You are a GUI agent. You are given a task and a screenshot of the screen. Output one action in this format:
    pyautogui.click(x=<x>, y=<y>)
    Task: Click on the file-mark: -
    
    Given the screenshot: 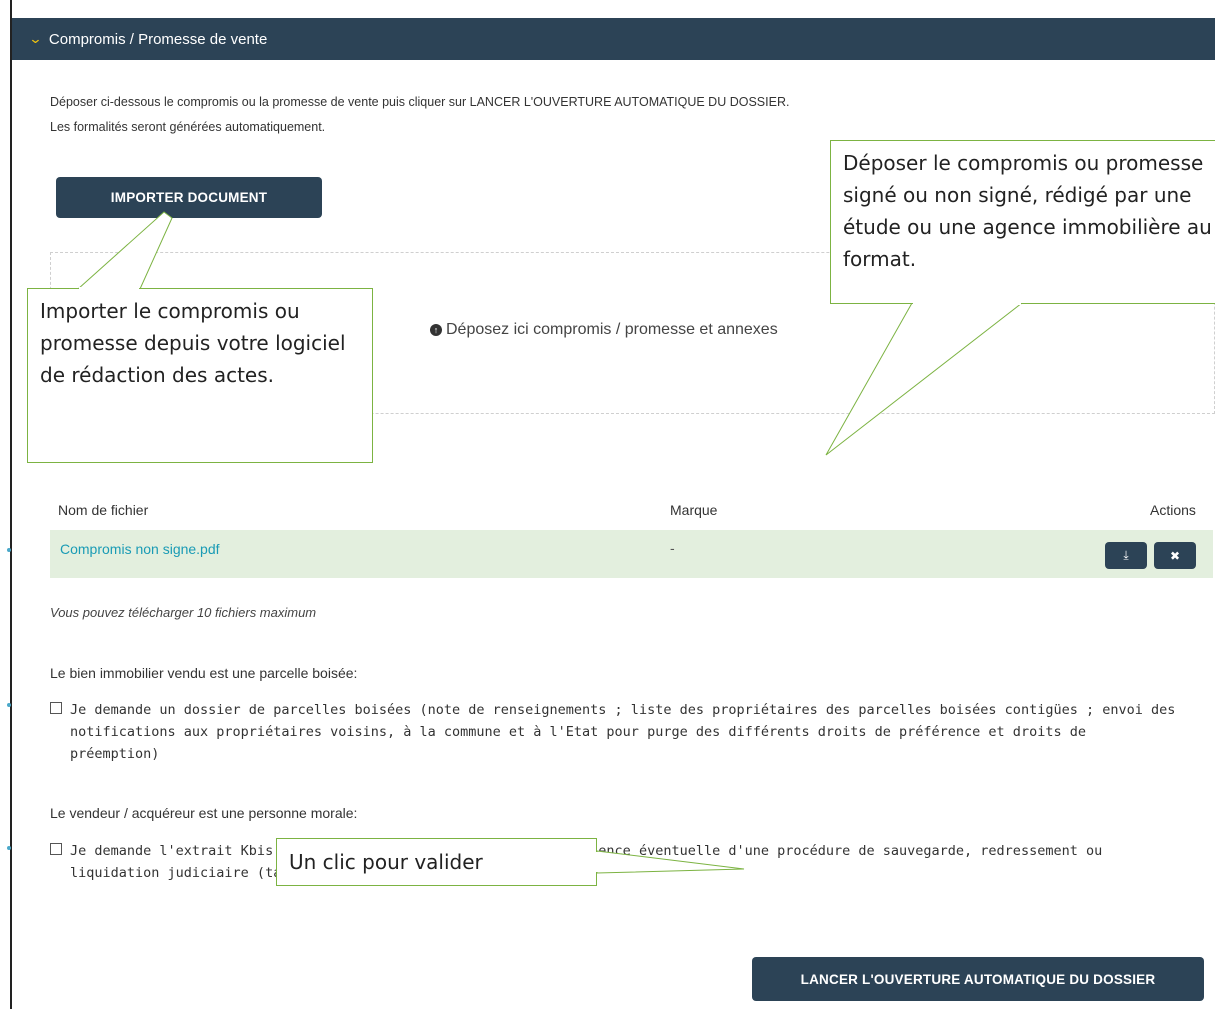 What is the action you would take?
    pyautogui.click(x=672, y=548)
    